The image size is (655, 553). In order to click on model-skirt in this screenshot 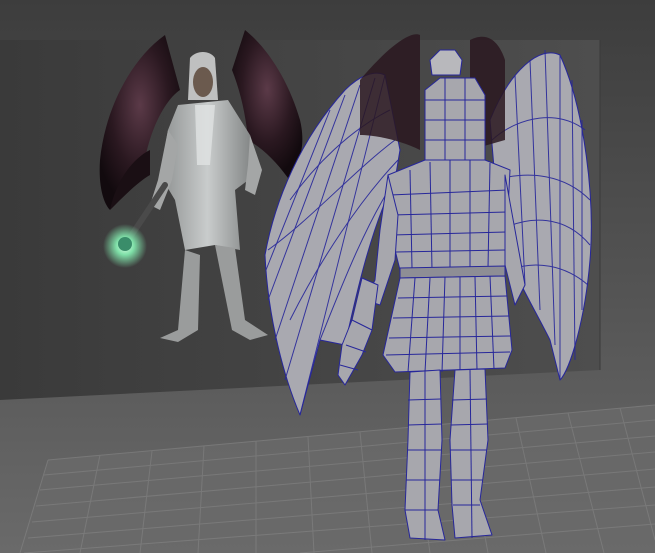, I will do `click(447, 324)`.